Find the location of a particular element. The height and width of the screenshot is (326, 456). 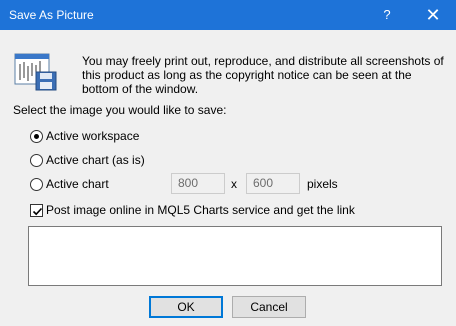

ok-button: OK is located at coordinates (186, 307).